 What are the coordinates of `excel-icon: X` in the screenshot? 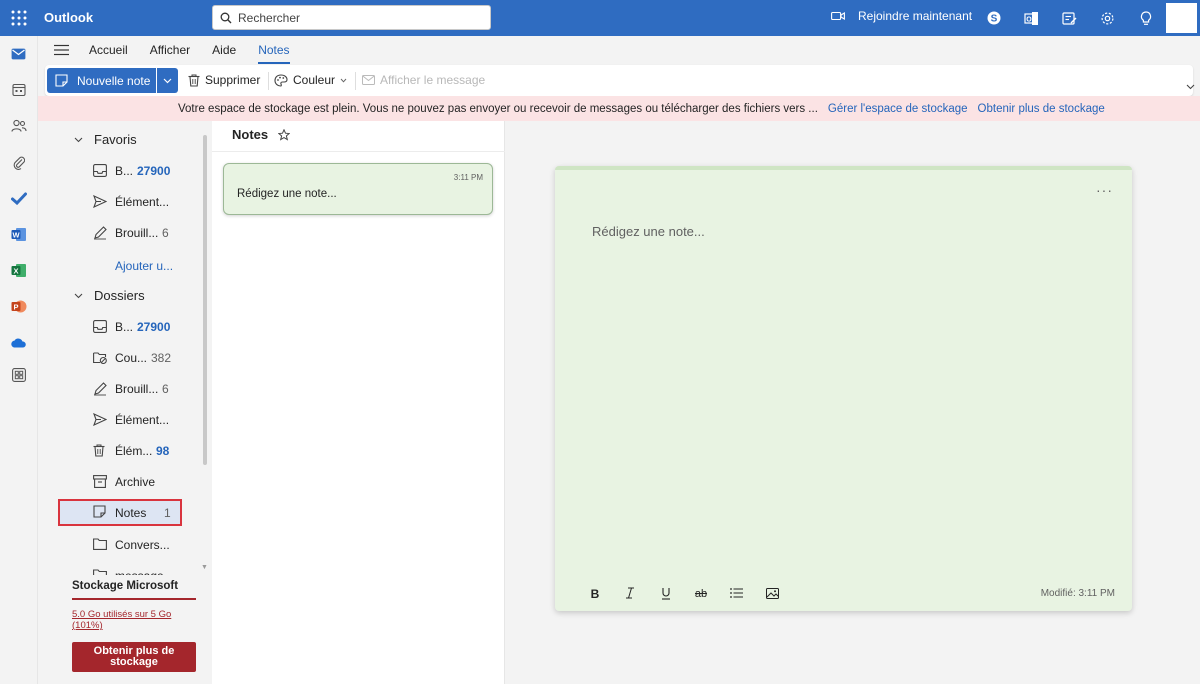 It's located at (18, 270).